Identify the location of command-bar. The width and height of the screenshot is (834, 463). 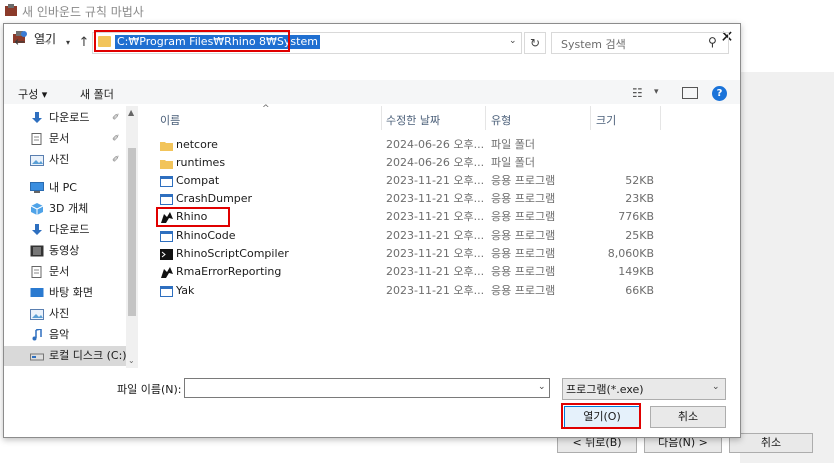
(372, 92).